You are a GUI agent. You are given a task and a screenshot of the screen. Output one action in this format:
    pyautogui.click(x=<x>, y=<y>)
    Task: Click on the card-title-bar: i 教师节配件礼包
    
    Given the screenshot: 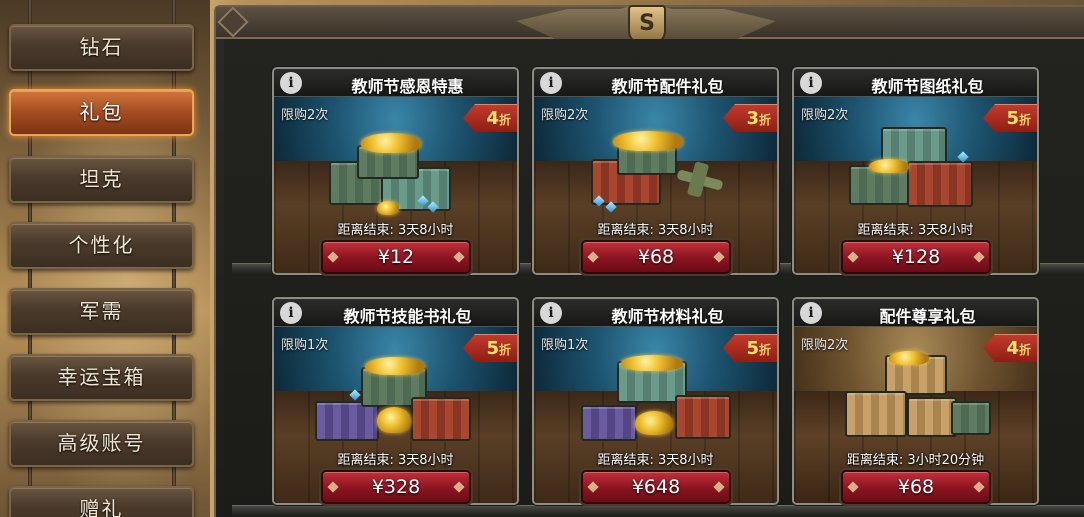 What is the action you would take?
    pyautogui.click(x=655, y=83)
    